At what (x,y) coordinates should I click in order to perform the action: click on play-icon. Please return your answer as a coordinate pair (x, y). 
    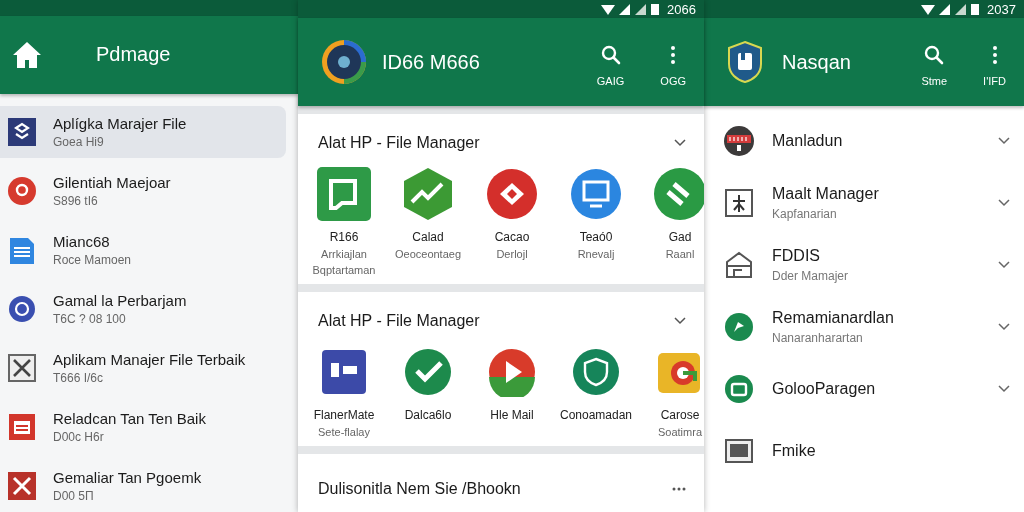
    Looking at the image, I should click on (512, 372).